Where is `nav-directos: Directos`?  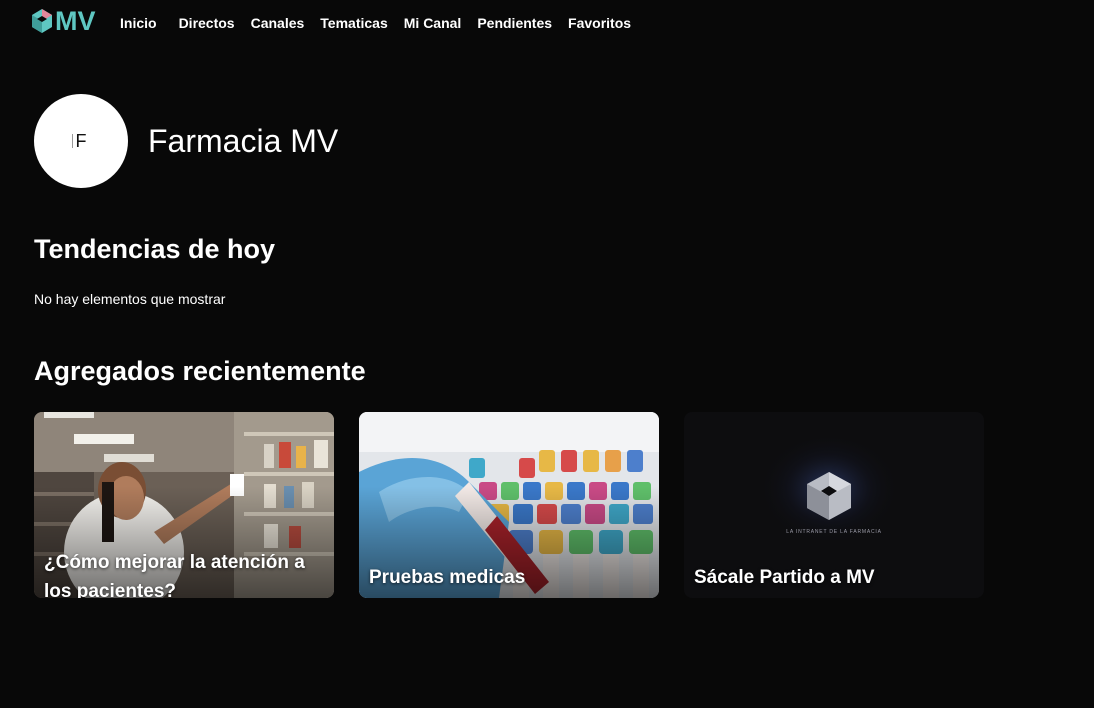 nav-directos: Directos is located at coordinates (207, 23).